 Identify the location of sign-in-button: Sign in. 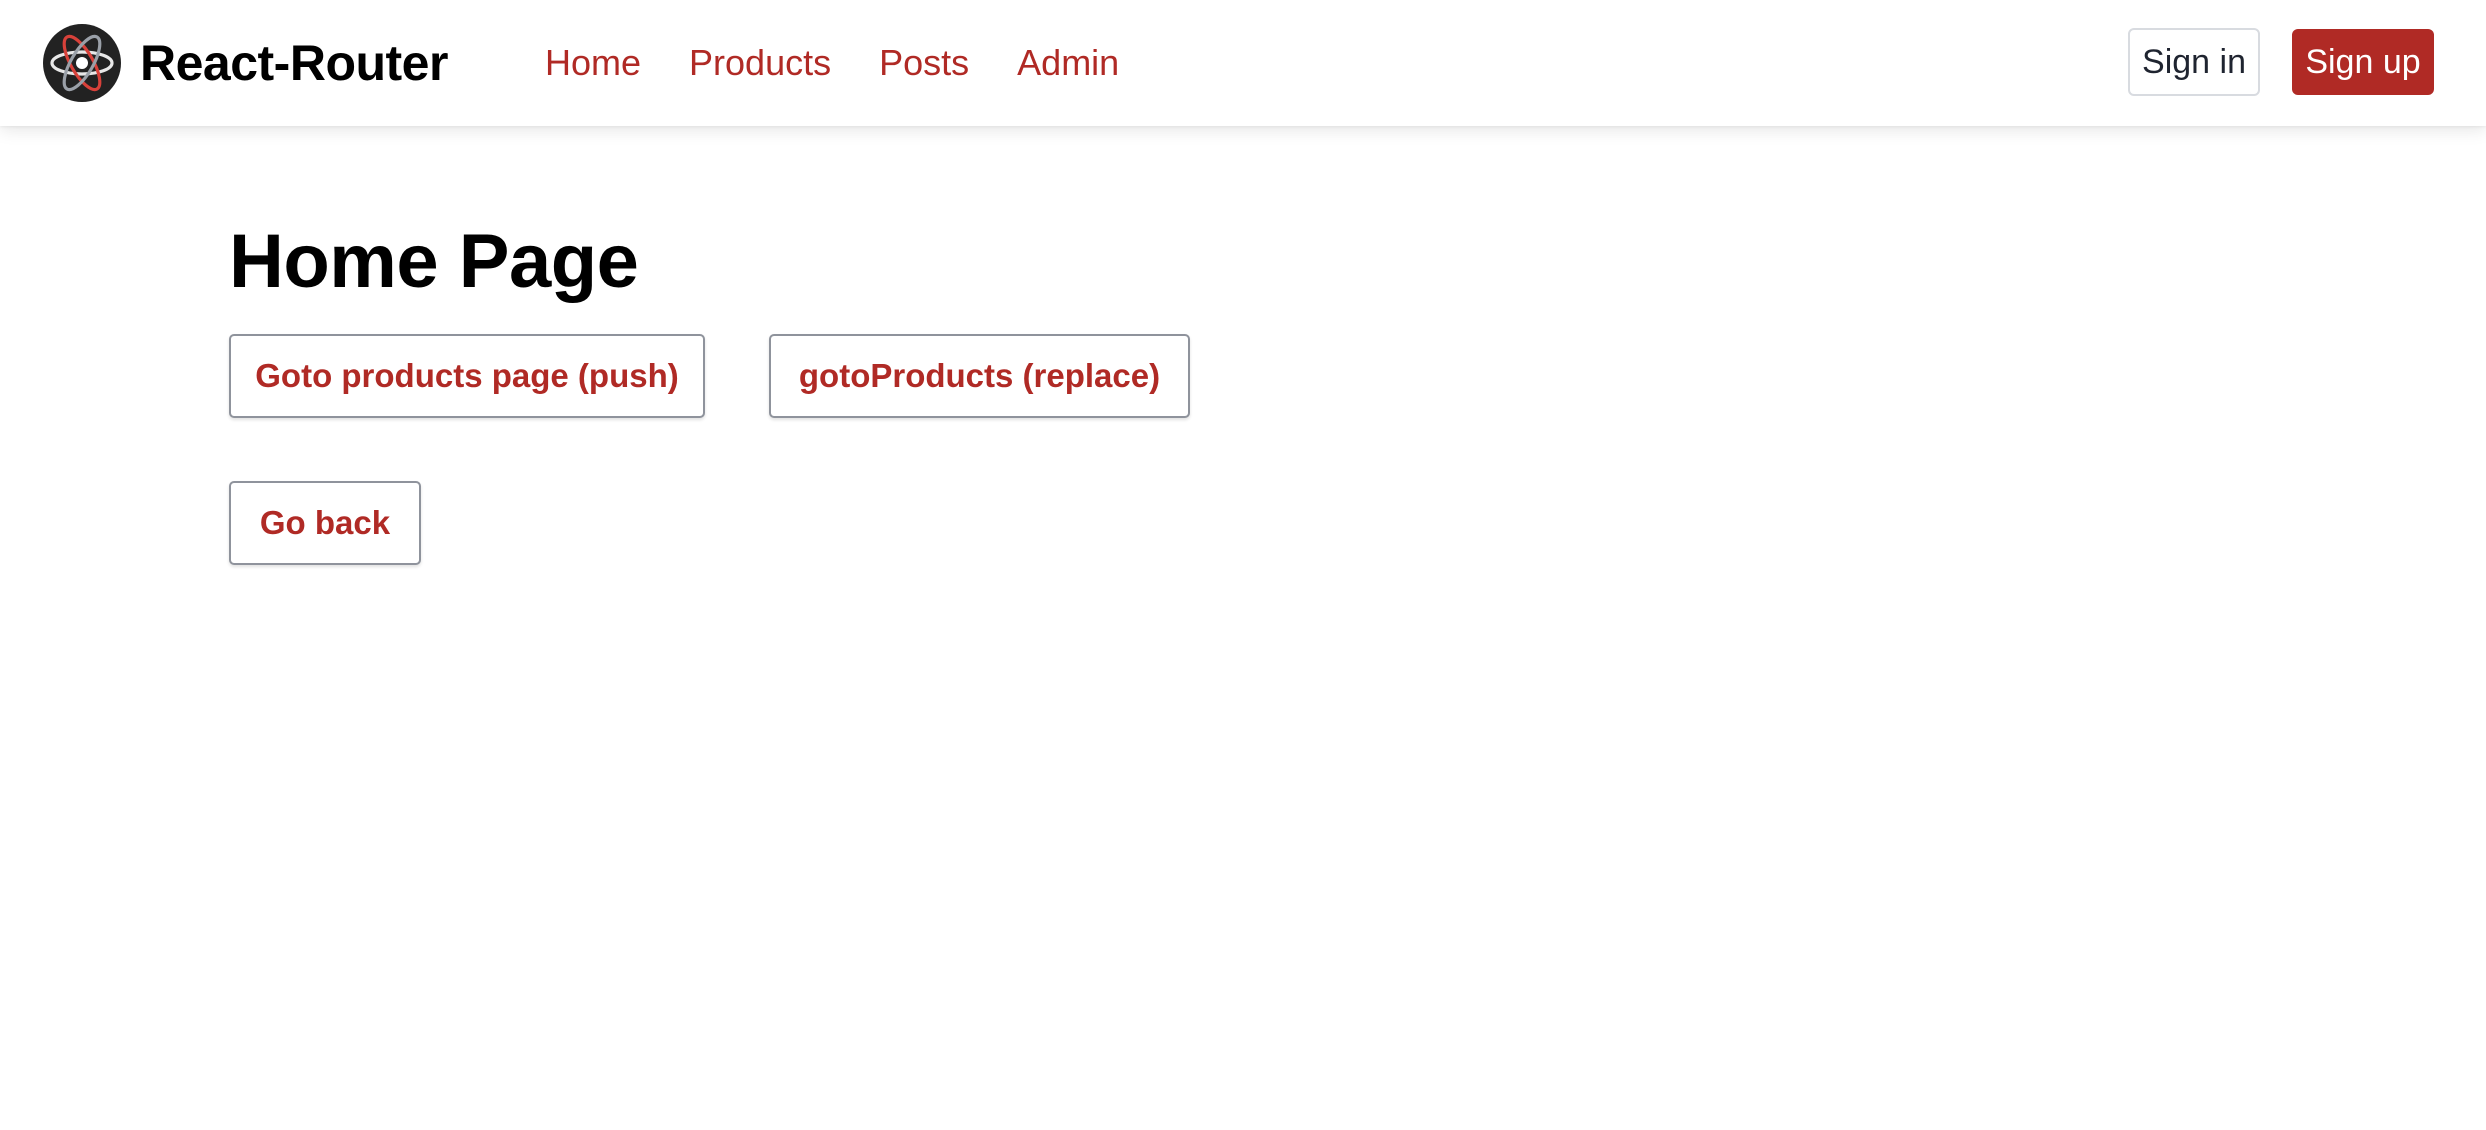
(2194, 62).